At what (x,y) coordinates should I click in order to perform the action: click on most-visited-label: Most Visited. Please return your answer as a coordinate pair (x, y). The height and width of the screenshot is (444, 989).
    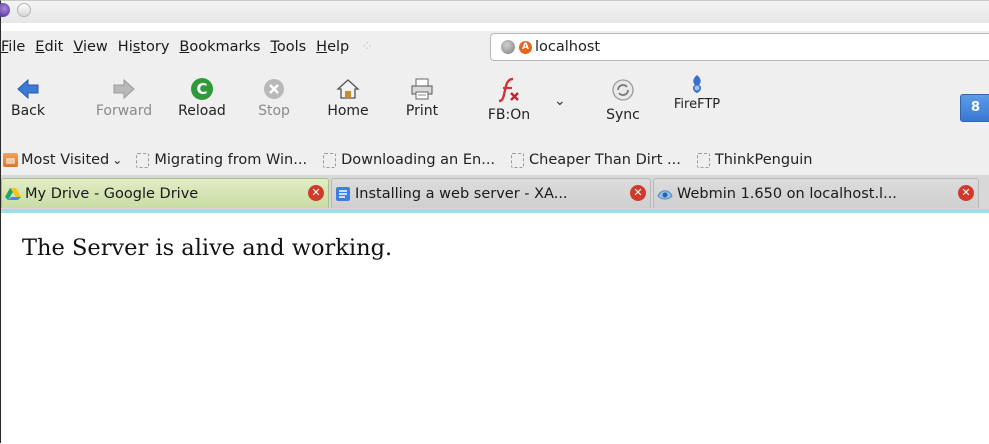
    Looking at the image, I should click on (65, 160).